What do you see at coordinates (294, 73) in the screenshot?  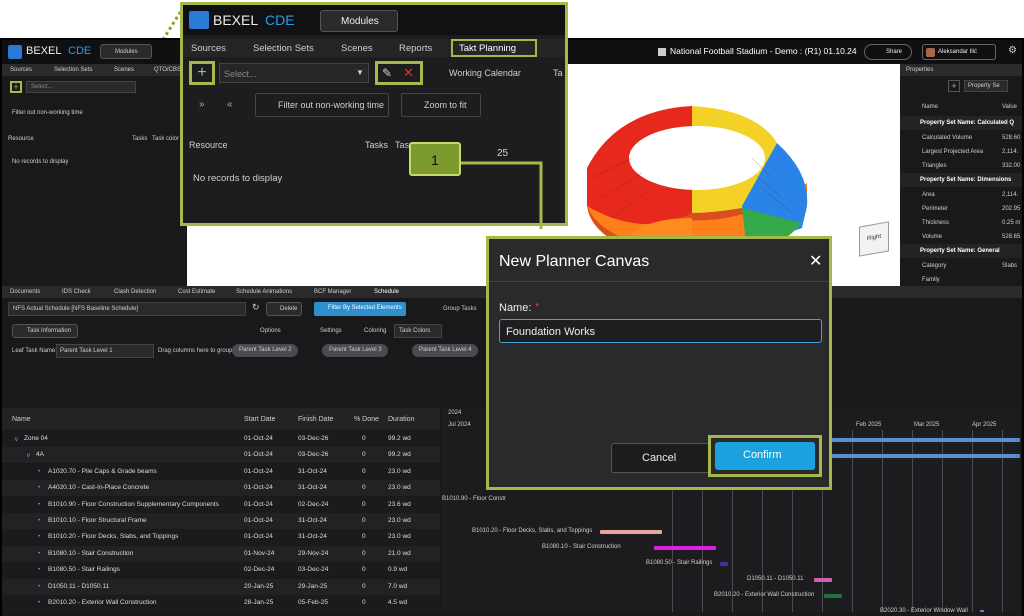 I see `canvas-select: Select... ▼` at bounding box center [294, 73].